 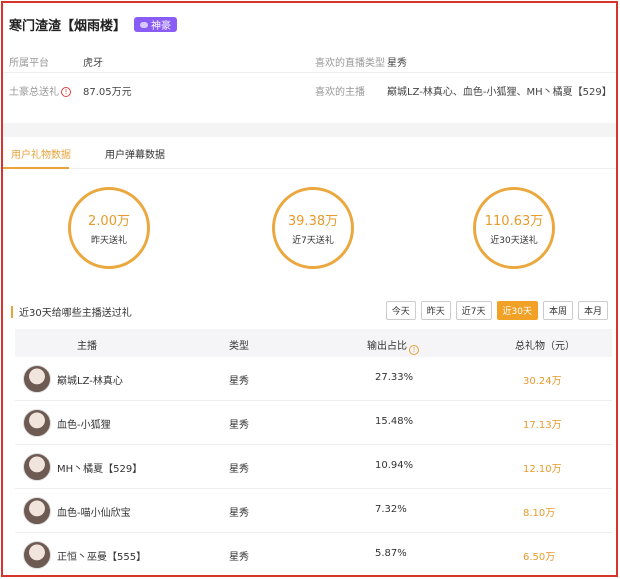 What do you see at coordinates (309, 130) in the screenshot?
I see `section-divider` at bounding box center [309, 130].